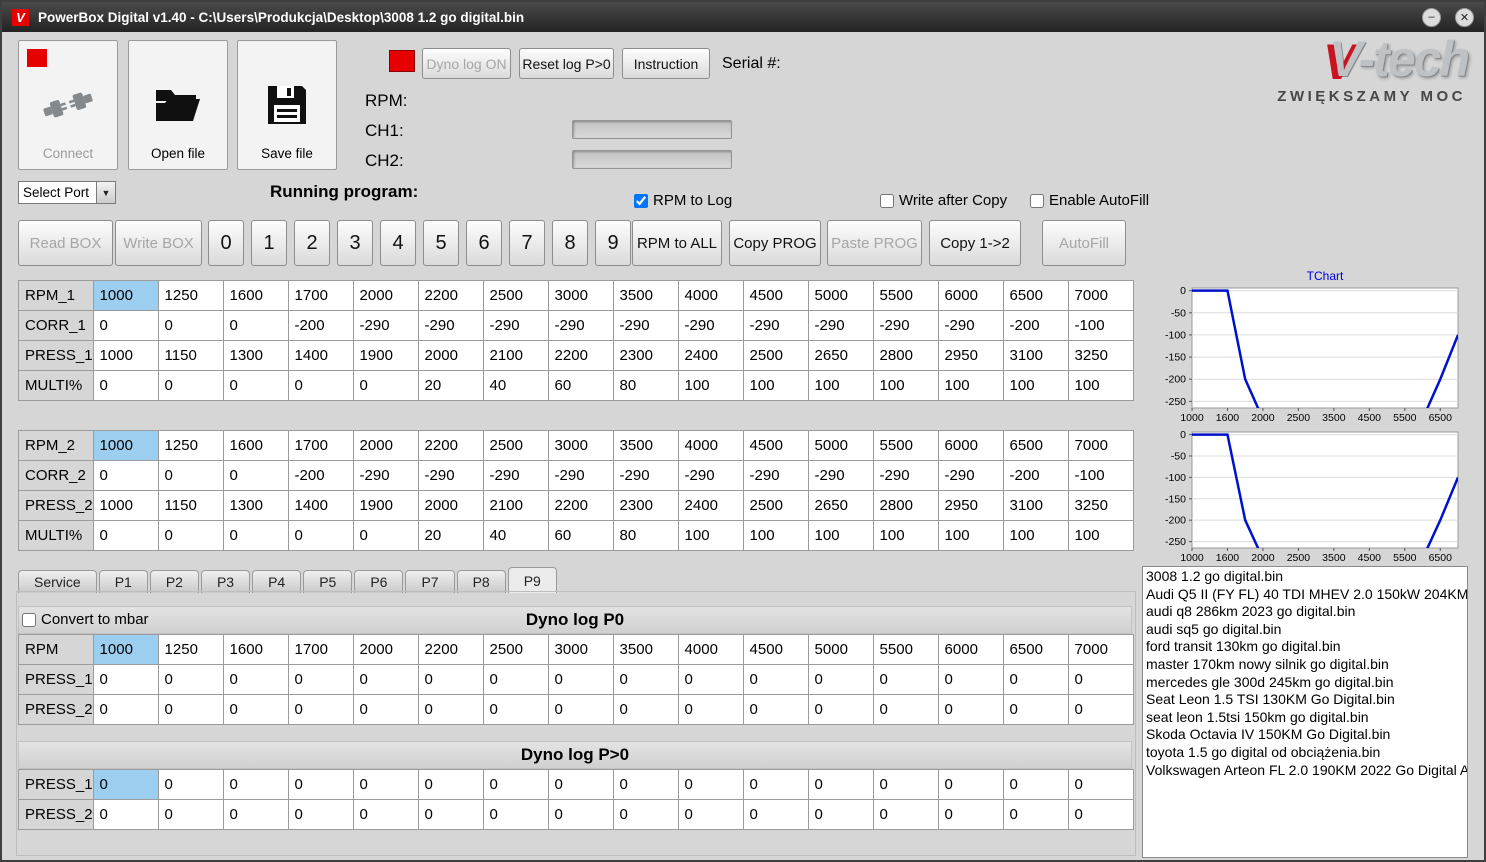  What do you see at coordinates (975, 243) in the screenshot?
I see `copy-1-to-2-button: Copy 1->2` at bounding box center [975, 243].